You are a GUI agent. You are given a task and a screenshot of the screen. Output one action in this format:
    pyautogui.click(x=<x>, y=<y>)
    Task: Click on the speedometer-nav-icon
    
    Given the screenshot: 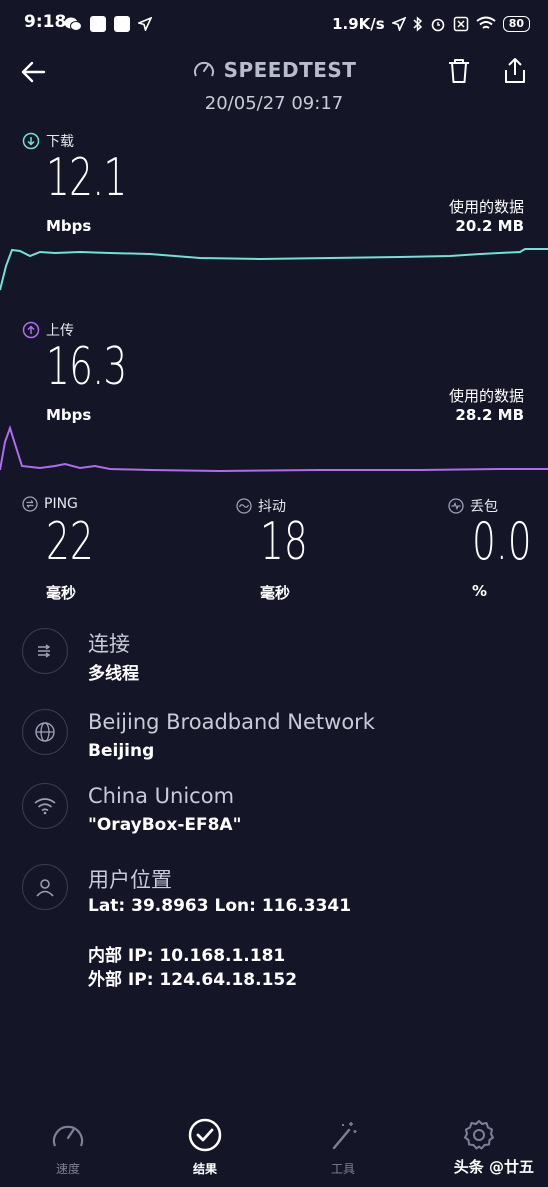 What is the action you would take?
    pyautogui.click(x=68, y=1136)
    